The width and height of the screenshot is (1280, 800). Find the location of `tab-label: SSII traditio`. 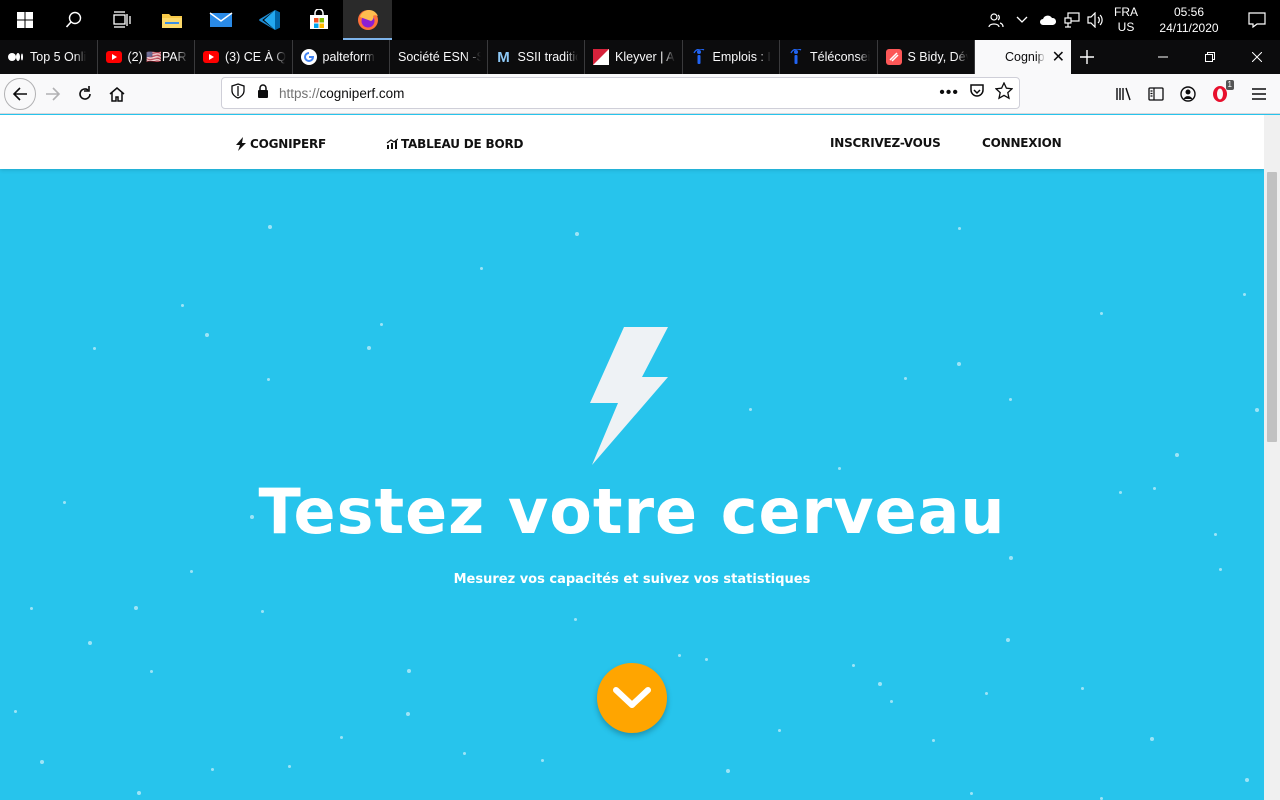

tab-label: SSII traditio is located at coordinates (548, 57).